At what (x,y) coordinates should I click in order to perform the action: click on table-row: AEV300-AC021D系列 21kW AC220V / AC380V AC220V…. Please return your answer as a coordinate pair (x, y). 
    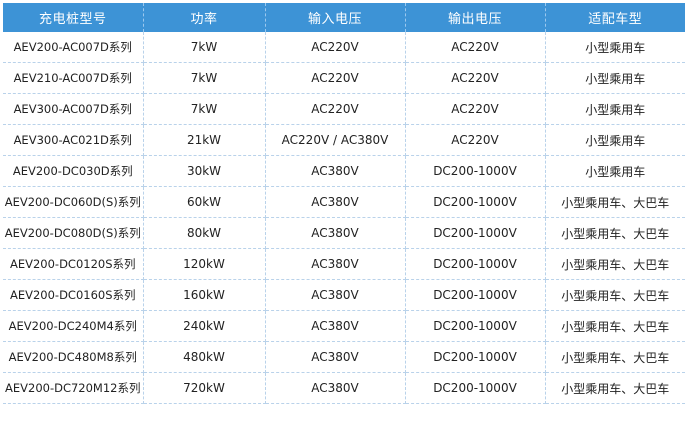
    Looking at the image, I should click on (344, 140).